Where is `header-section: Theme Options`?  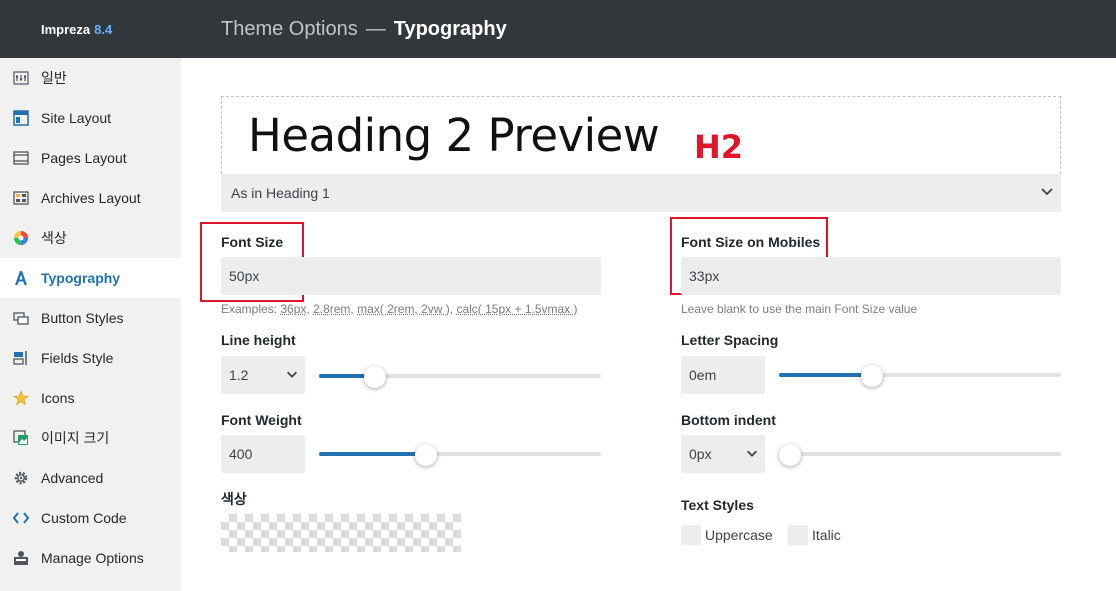
header-section: Theme Options is located at coordinates (289, 28).